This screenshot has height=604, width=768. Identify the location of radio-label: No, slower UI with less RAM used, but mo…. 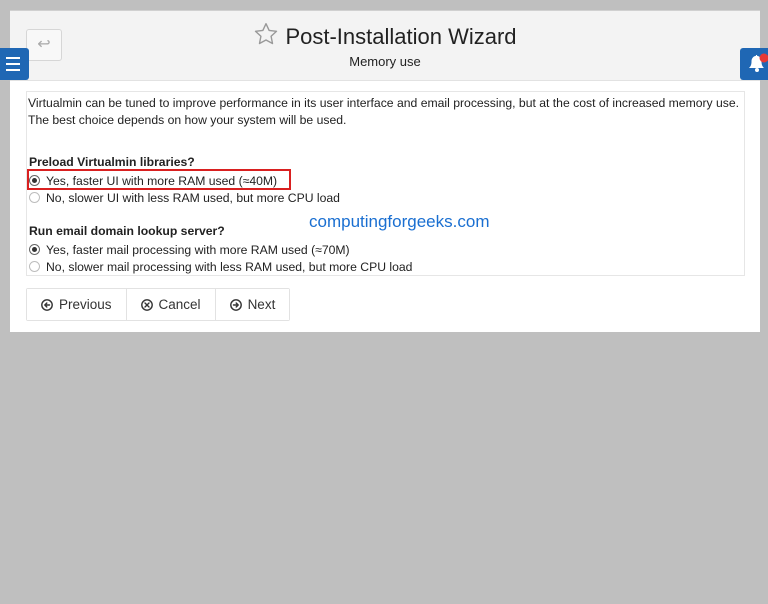
(193, 198).